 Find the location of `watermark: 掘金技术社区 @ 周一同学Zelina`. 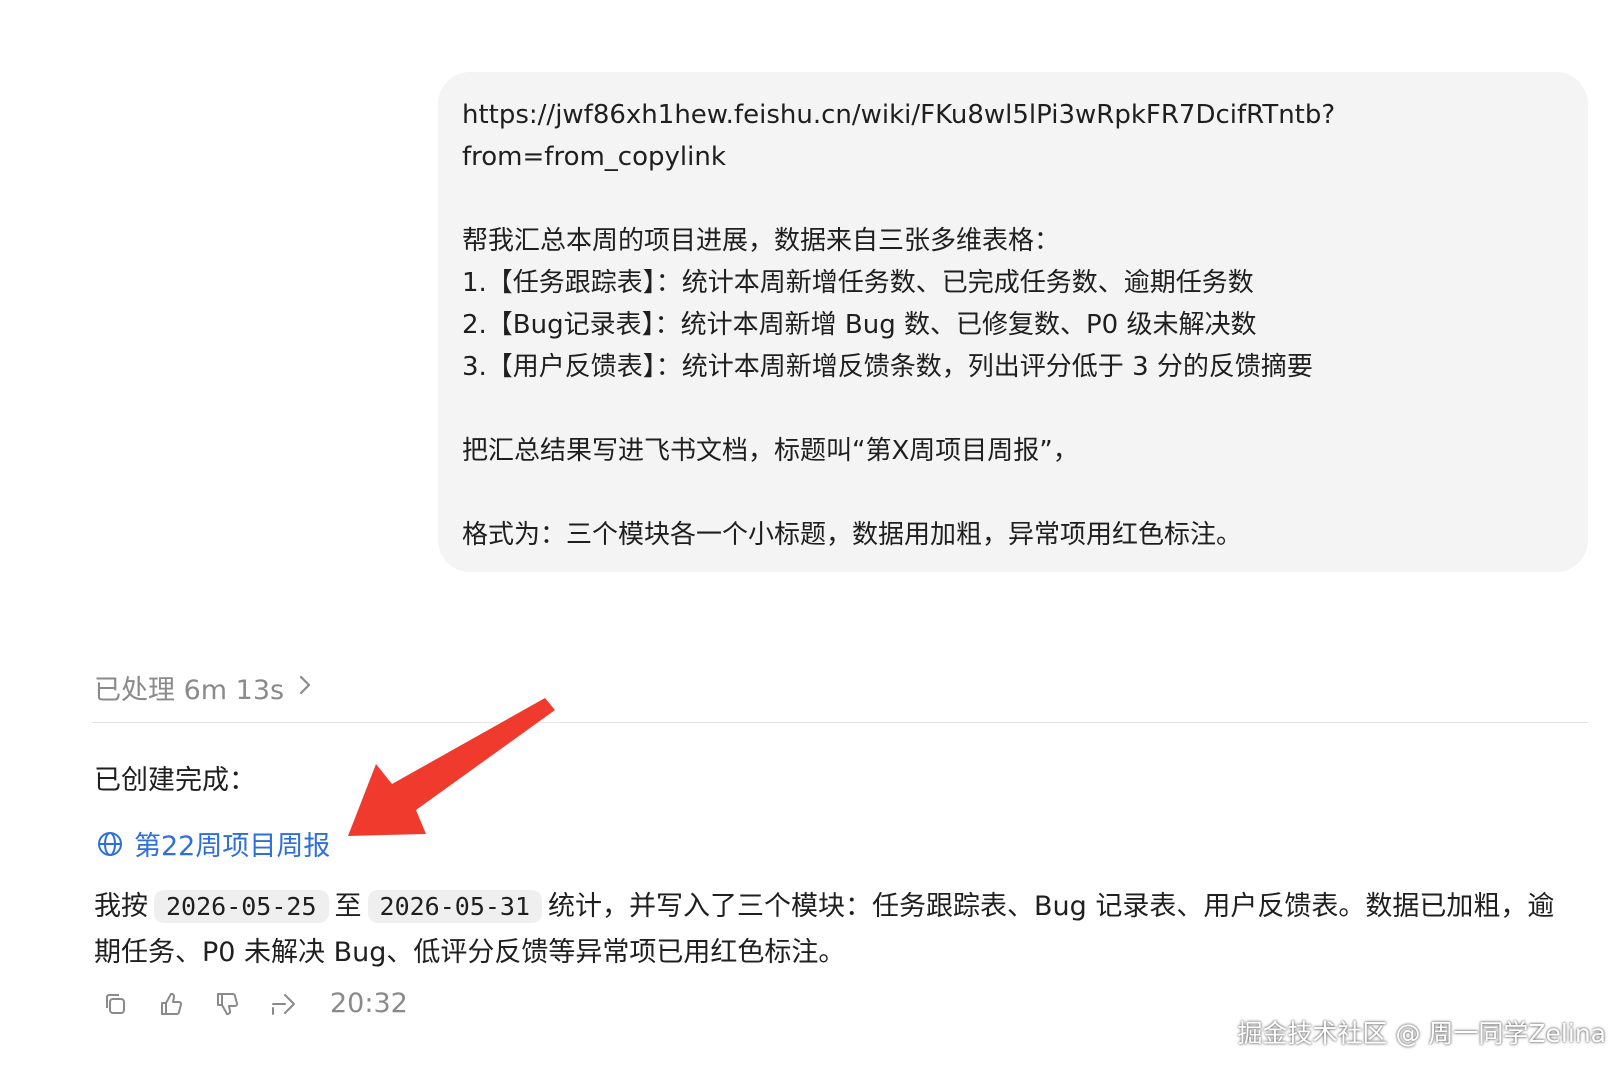

watermark: 掘金技术社区 @ 周一同学Zelina is located at coordinates (1421, 1033).